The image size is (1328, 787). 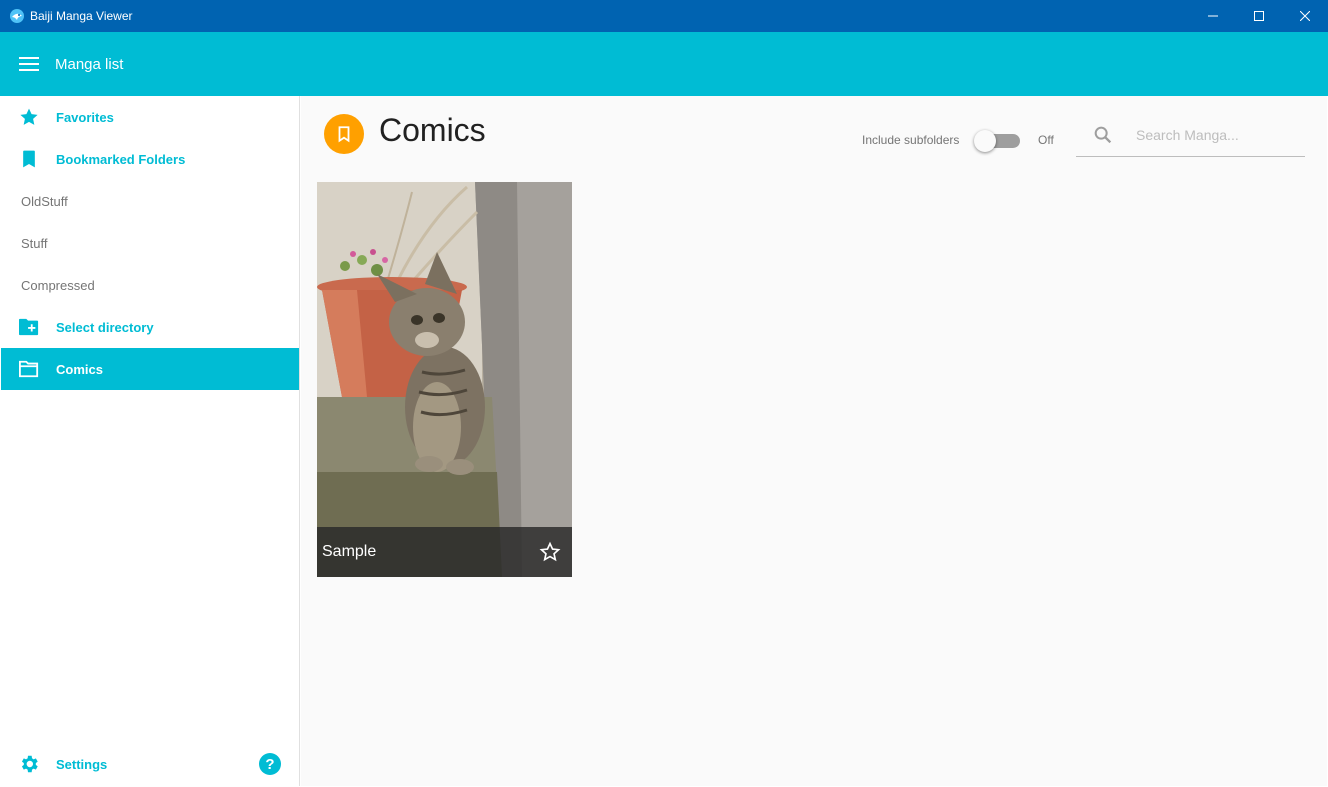 I want to click on gear-icon, so click(x=29, y=764).